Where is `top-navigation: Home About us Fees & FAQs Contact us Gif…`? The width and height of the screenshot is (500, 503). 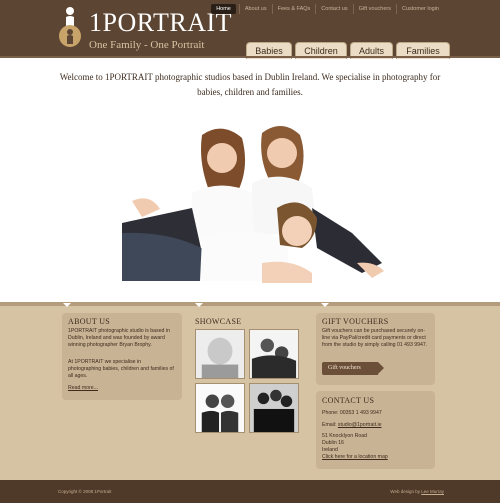 top-navigation: Home About us Fees & FAQs Contact us Gif… is located at coordinates (327, 9).